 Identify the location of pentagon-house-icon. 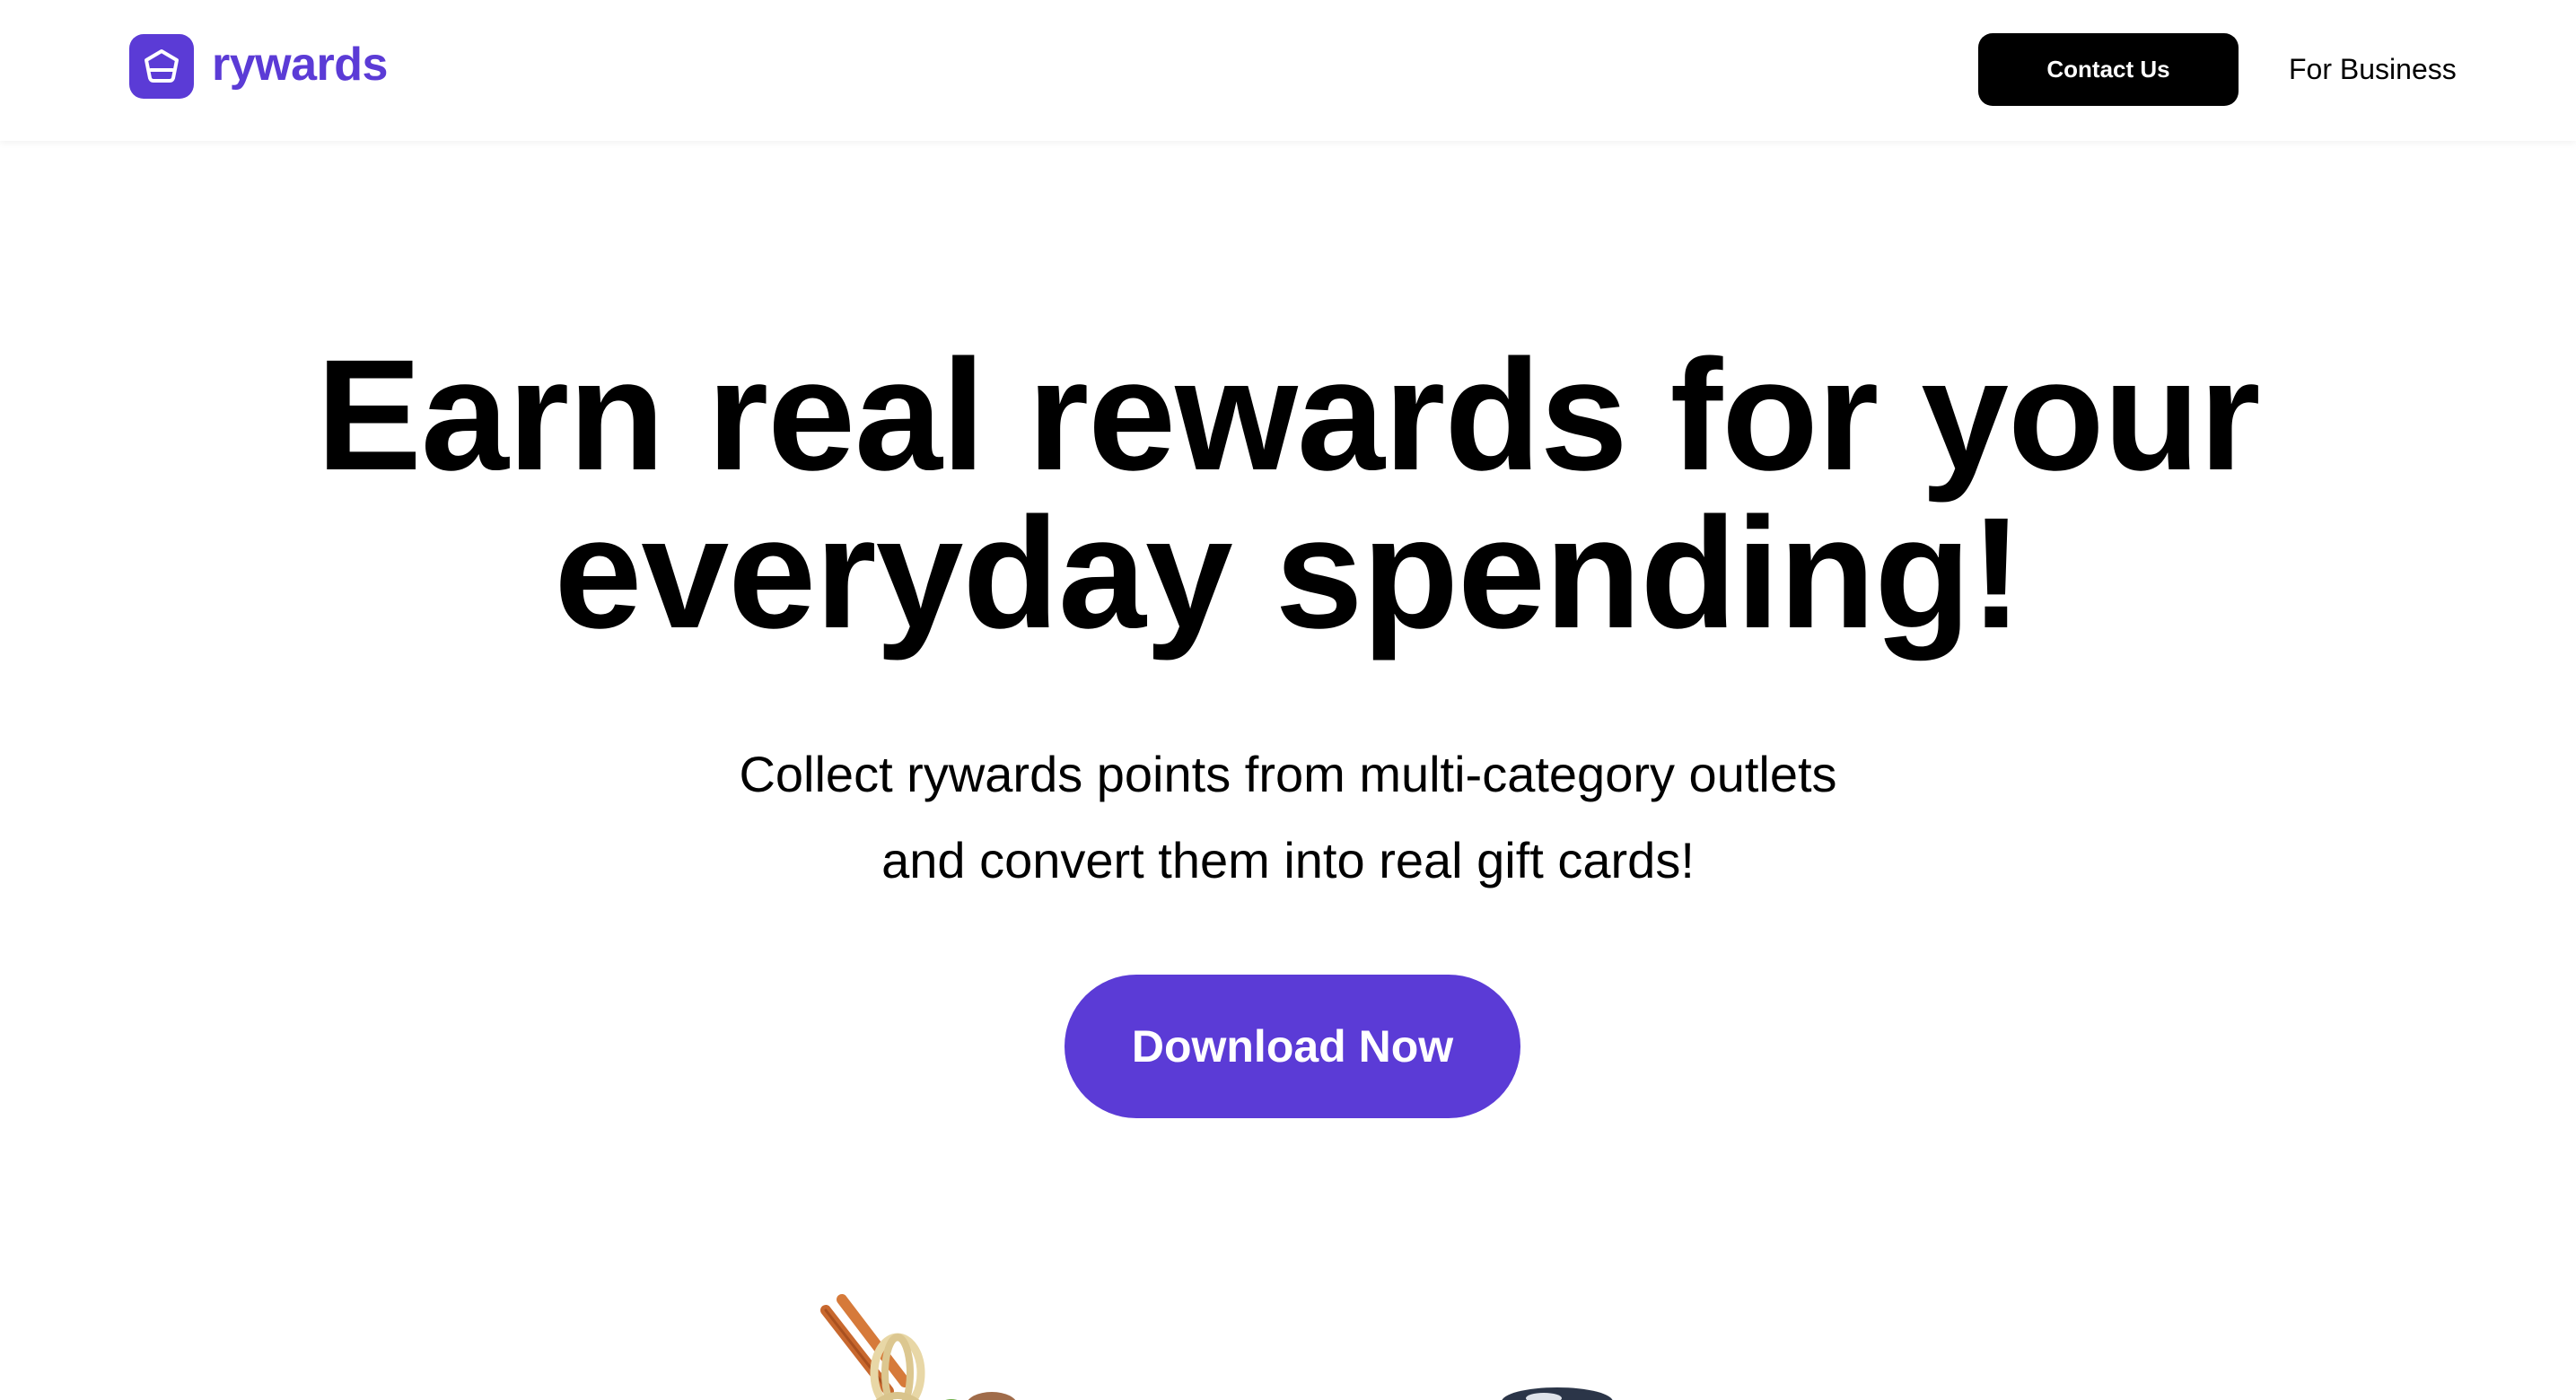
(162, 66).